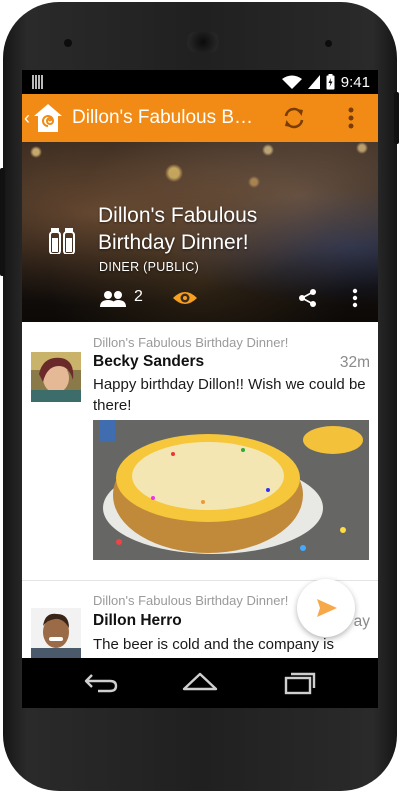  What do you see at coordinates (354, 362) in the screenshot?
I see `post-timestamp: 32m` at bounding box center [354, 362].